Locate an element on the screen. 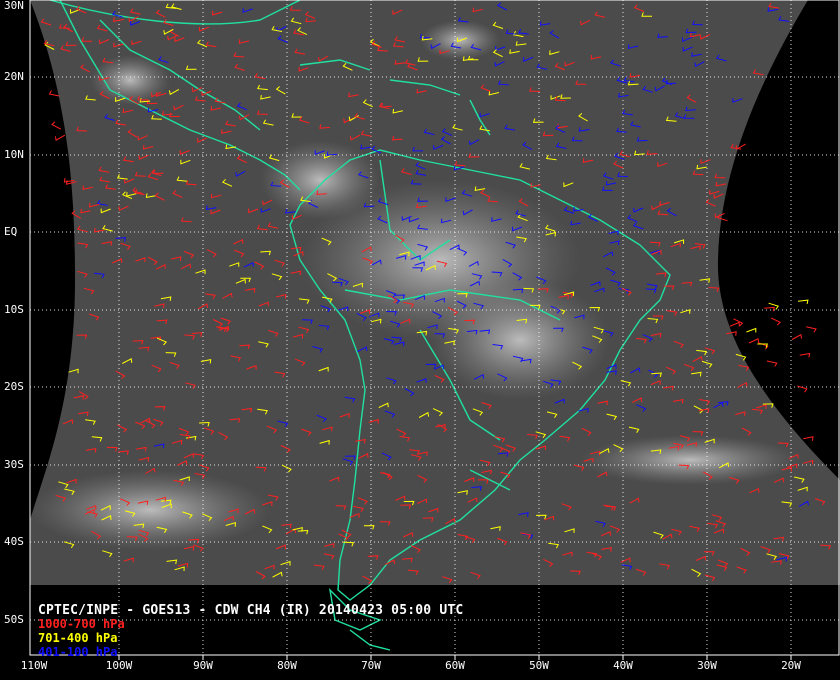  legend-mid-level: 701-400 hPa is located at coordinates (78, 638).